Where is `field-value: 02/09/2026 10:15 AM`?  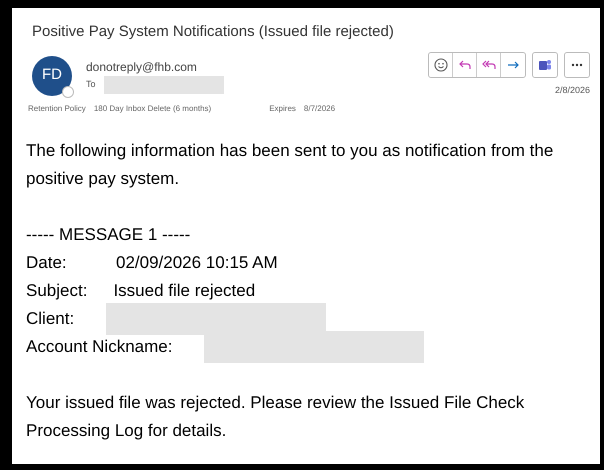 field-value: 02/09/2026 10:15 AM is located at coordinates (197, 263).